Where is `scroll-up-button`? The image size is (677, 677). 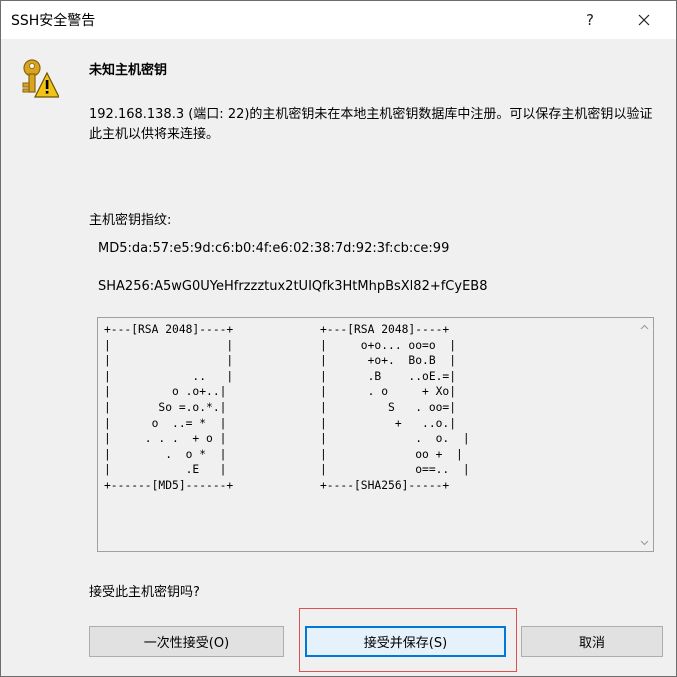
scroll-up-button is located at coordinates (644, 326).